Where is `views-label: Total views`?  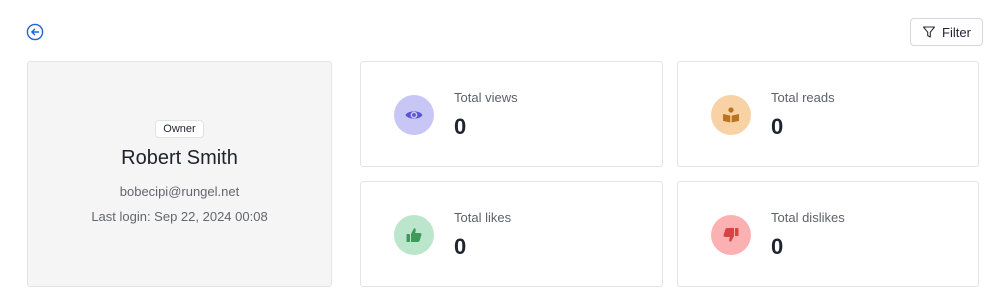
views-label: Total views is located at coordinates (486, 97).